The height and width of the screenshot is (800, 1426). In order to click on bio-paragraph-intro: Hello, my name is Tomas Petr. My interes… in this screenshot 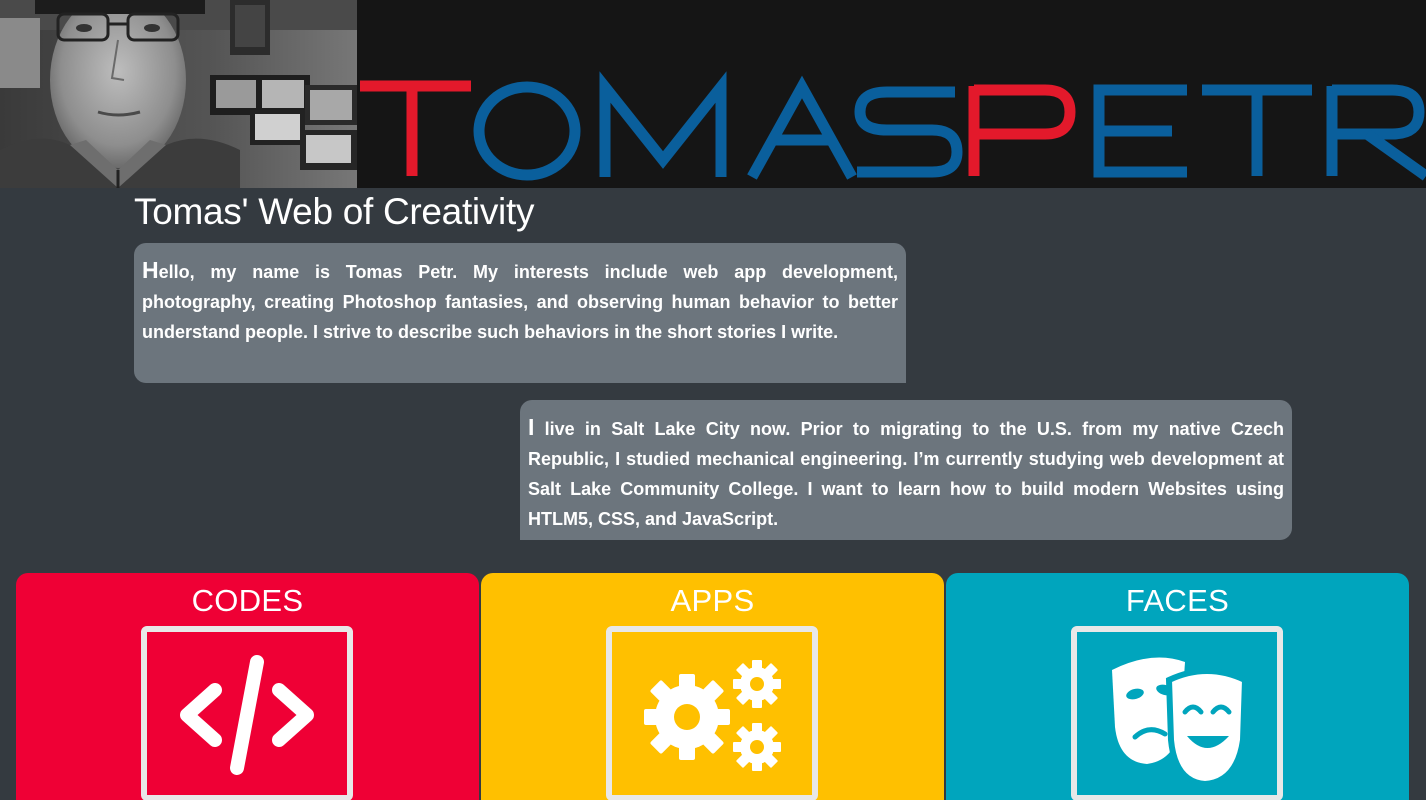, I will do `click(520, 313)`.